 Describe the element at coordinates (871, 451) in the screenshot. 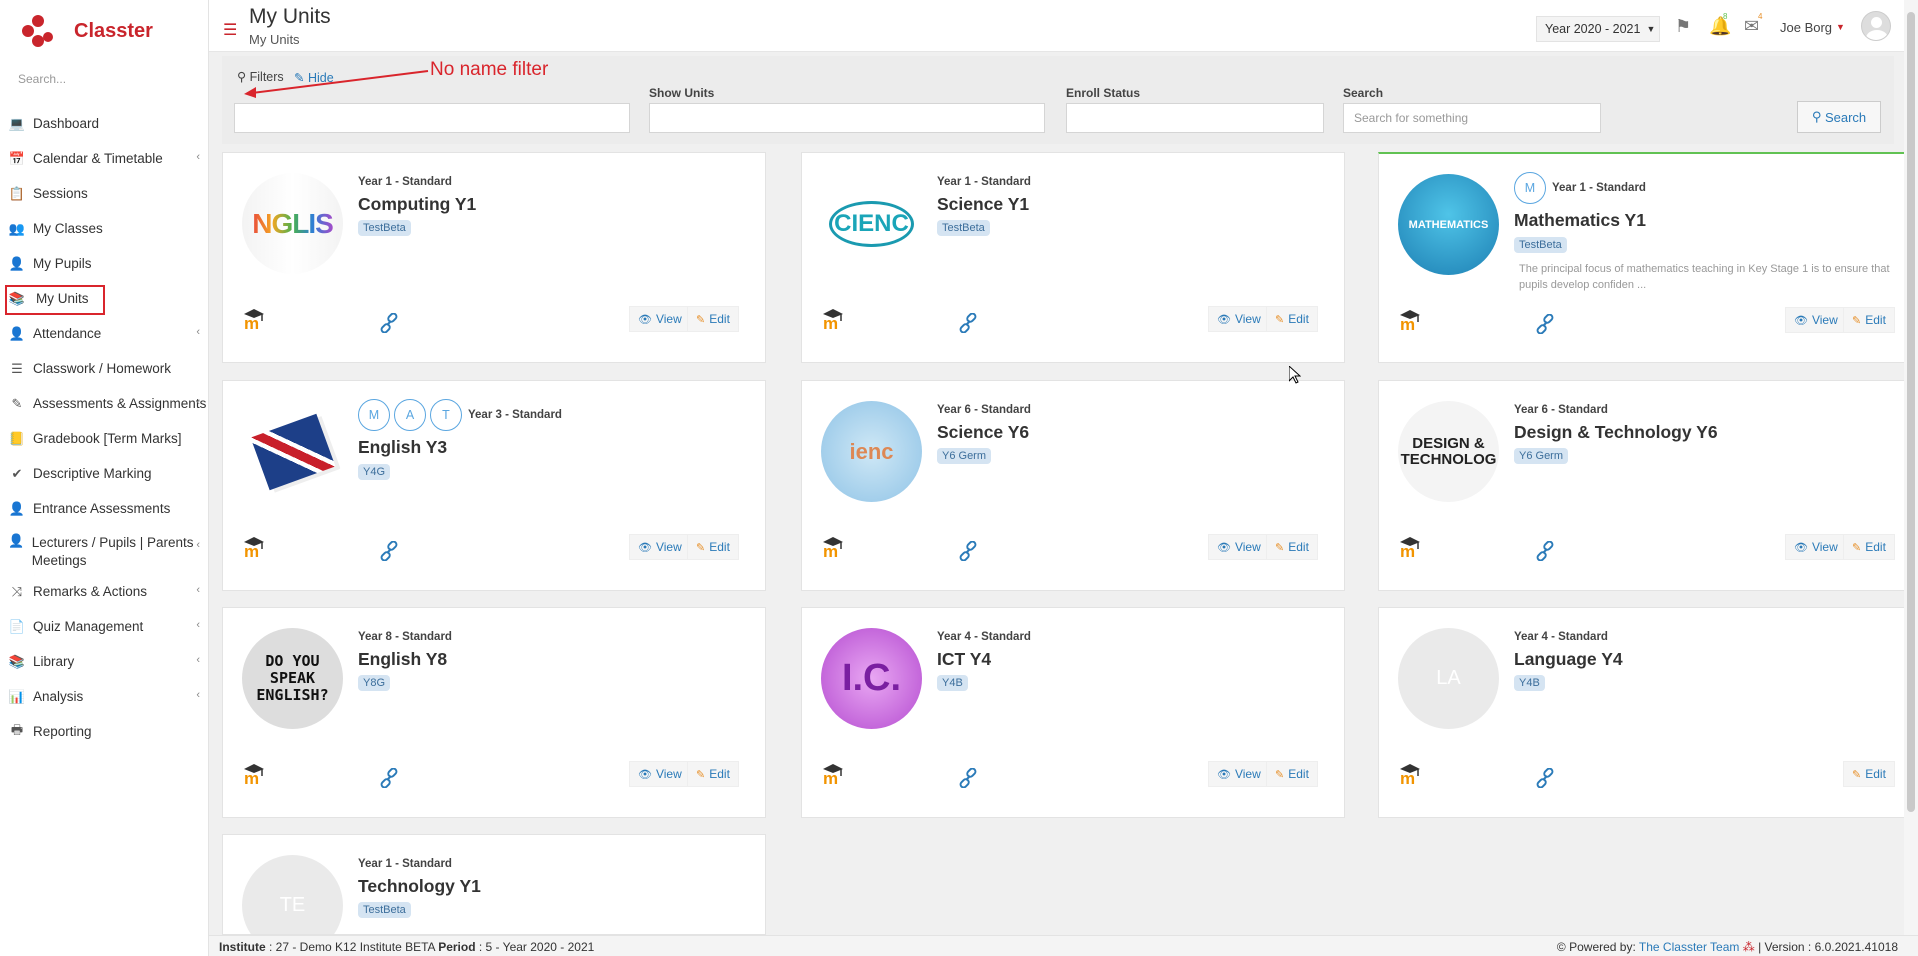

I see `unit-thumbnail: ienc` at that location.